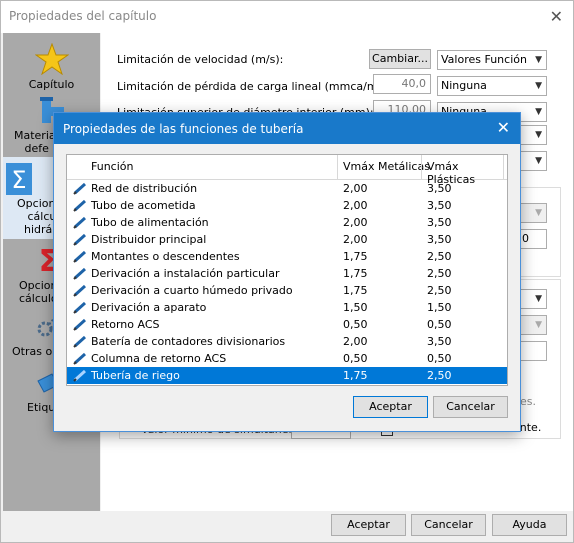 The image size is (574, 543). What do you see at coordinates (287, 256) in the screenshot?
I see `table-row: Montantes o descendentes 1,75 2,50` at bounding box center [287, 256].